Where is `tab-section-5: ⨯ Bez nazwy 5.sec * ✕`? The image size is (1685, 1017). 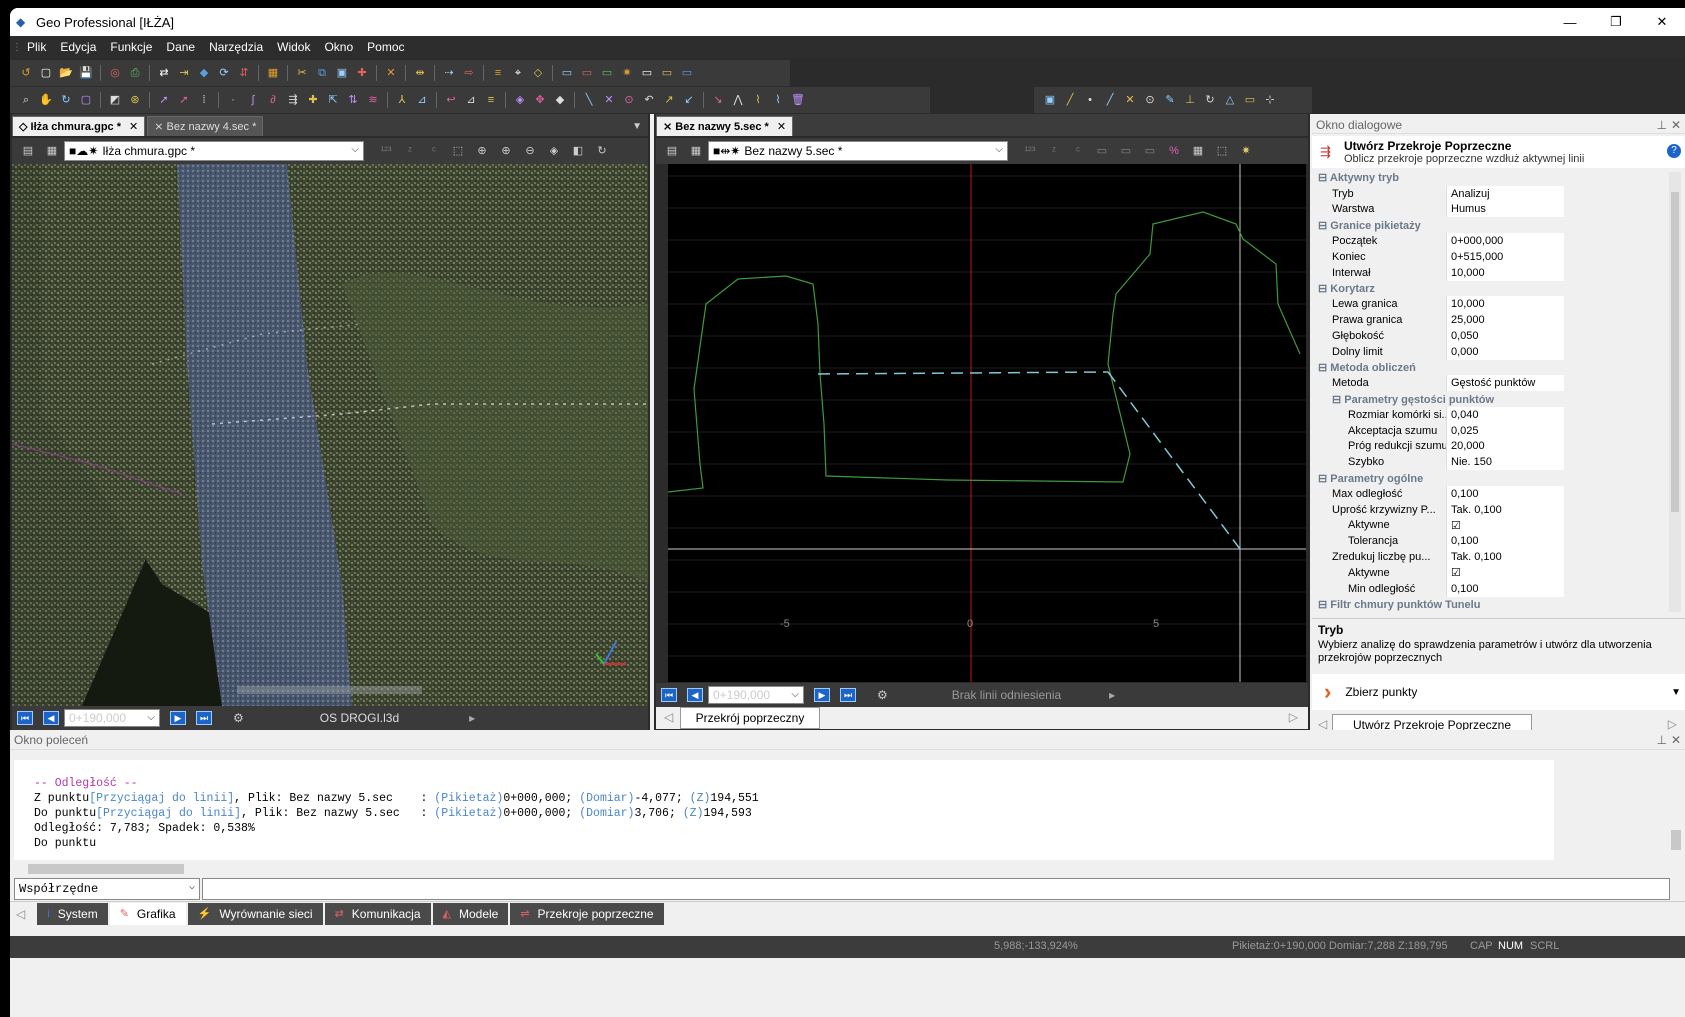
tab-section-5: ⨯ Bez nazwy 5.sec * ✕ is located at coordinates (725, 126).